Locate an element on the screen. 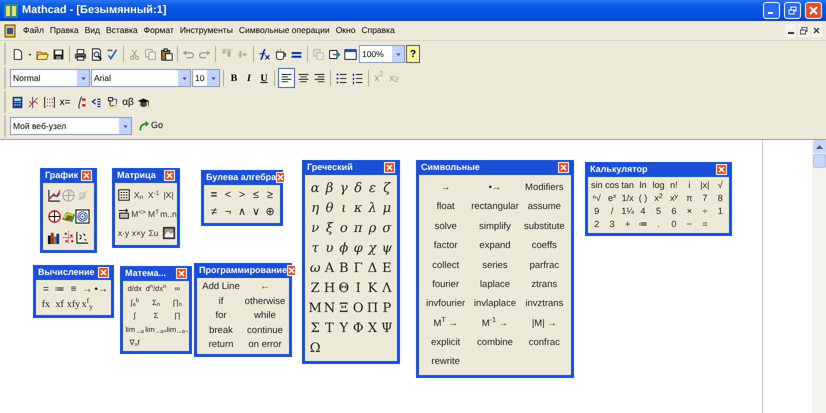  palette-button: ε is located at coordinates (372, 188).